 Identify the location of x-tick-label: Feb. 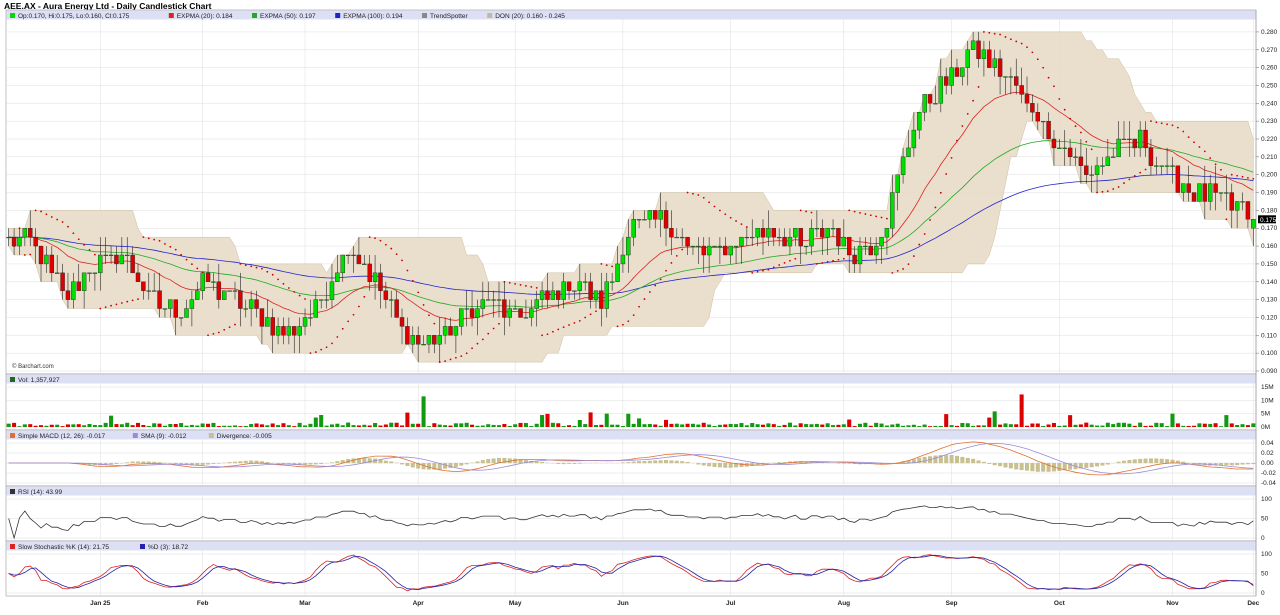
(203, 603).